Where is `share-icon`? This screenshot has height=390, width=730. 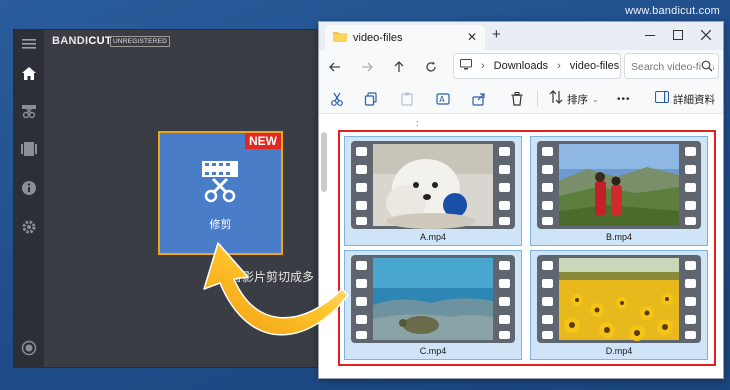 share-icon is located at coordinates (479, 99).